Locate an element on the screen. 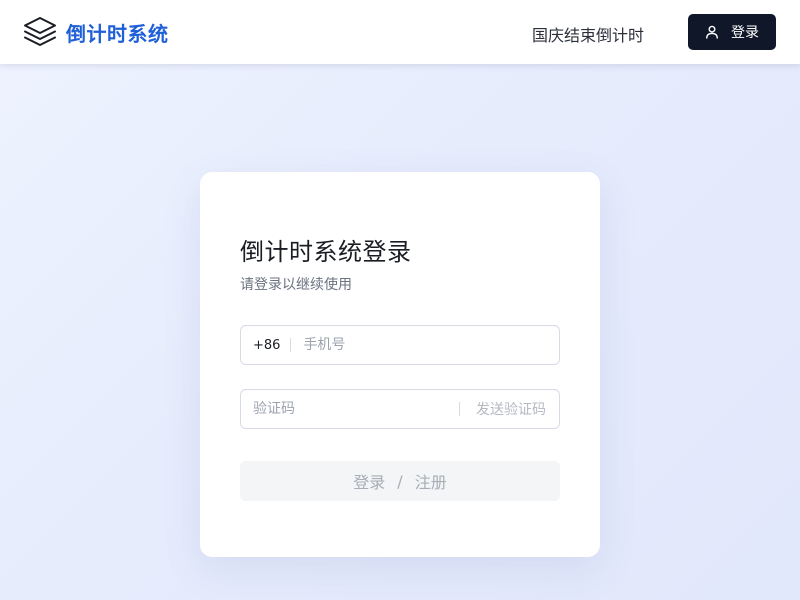 The width and height of the screenshot is (800, 600). code-field: 发送验证码 is located at coordinates (400, 409).